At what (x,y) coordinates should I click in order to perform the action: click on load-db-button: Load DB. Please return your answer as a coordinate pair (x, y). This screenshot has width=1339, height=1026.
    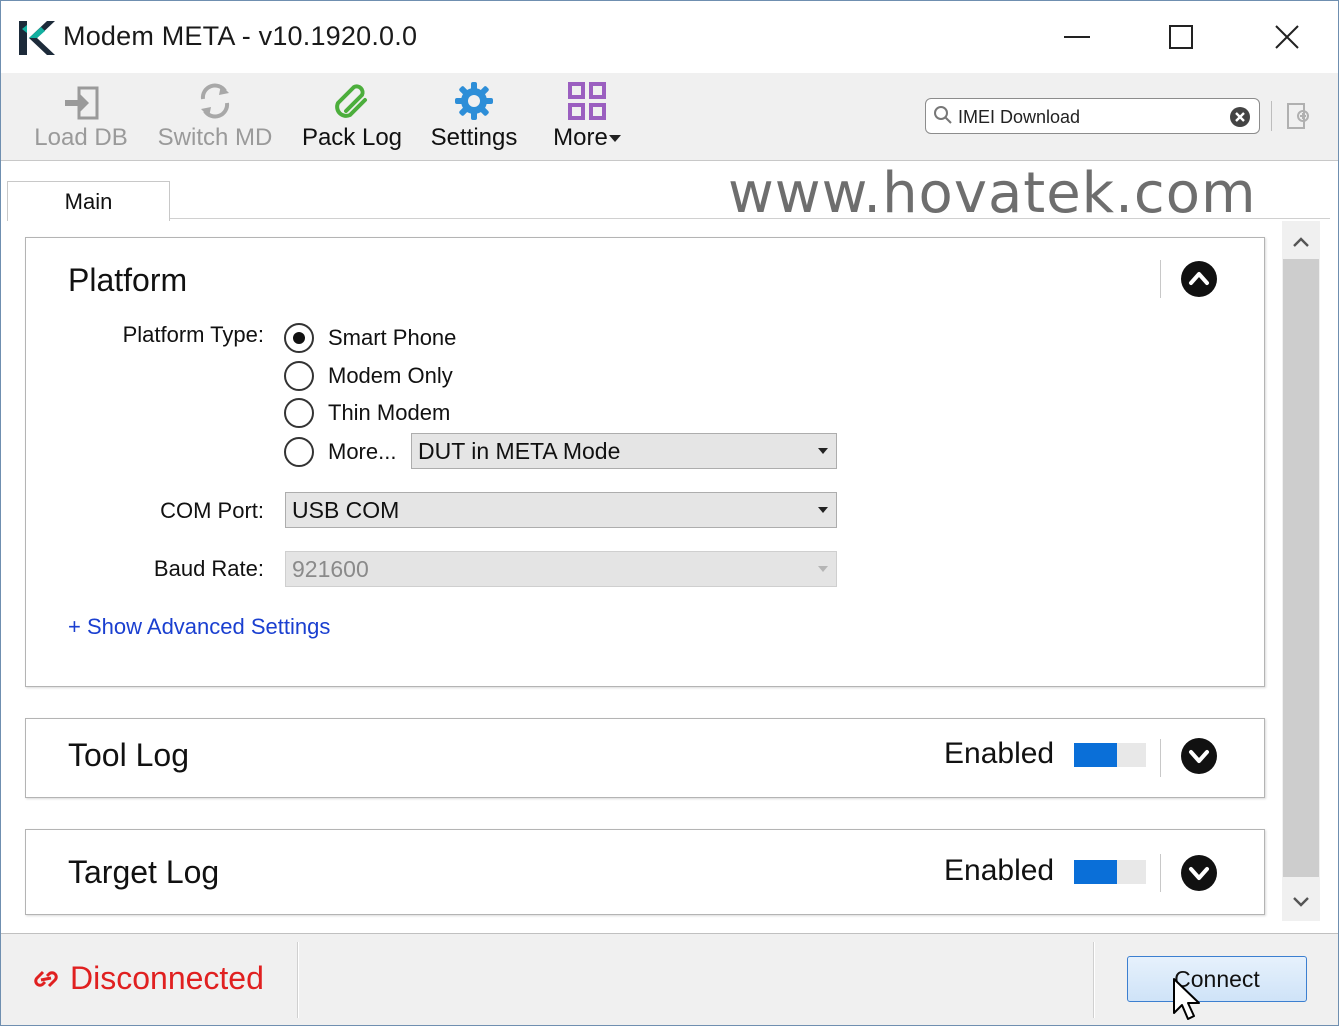
    Looking at the image, I should click on (81, 117).